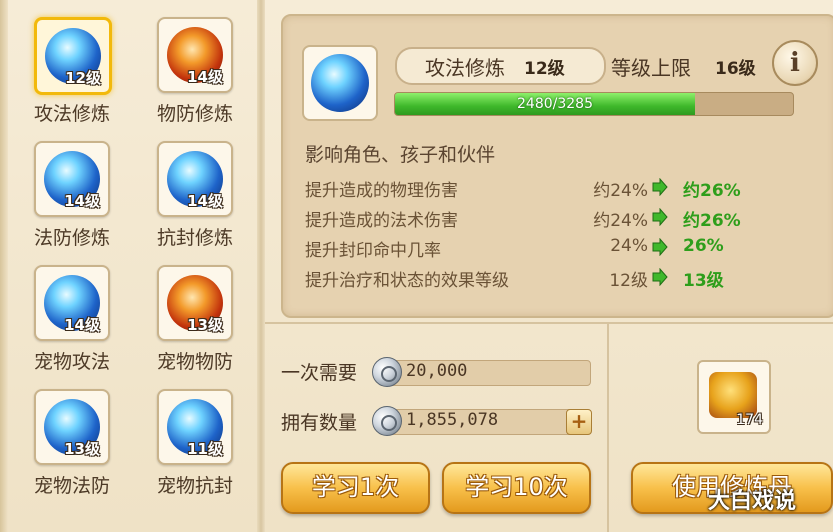 The width and height of the screenshot is (833, 532). What do you see at coordinates (555, 189) in the screenshot?
I see `stat-row: 提升造成的物理伤害 约24% 约26%` at bounding box center [555, 189].